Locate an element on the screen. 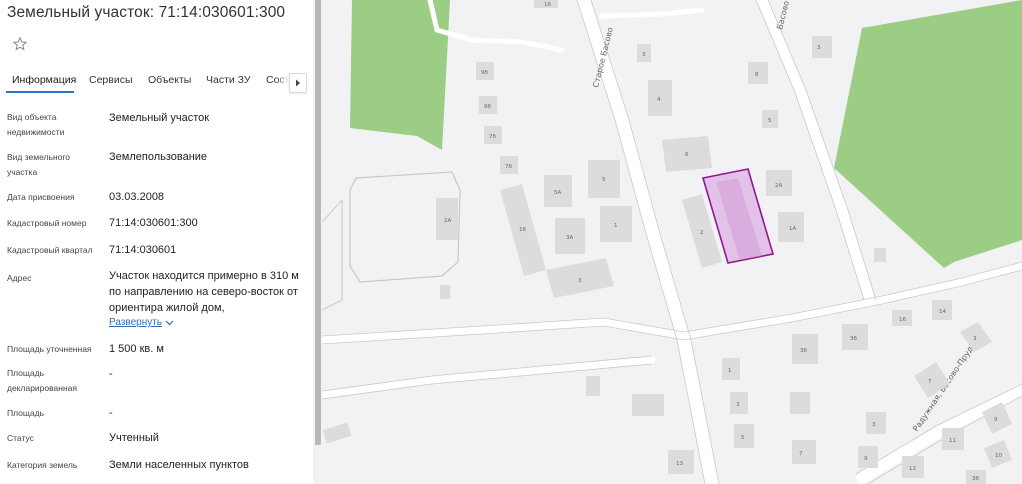 The image size is (1022, 484). svg-text: 7 is located at coordinates (930, 382).